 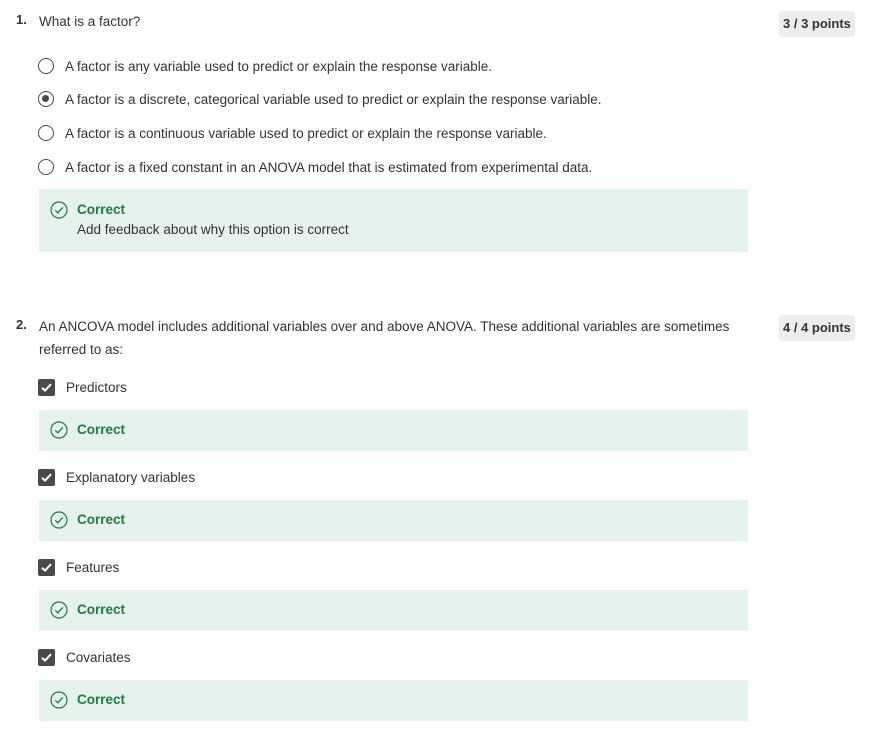 I want to click on option-label: Features, so click(x=93, y=567).